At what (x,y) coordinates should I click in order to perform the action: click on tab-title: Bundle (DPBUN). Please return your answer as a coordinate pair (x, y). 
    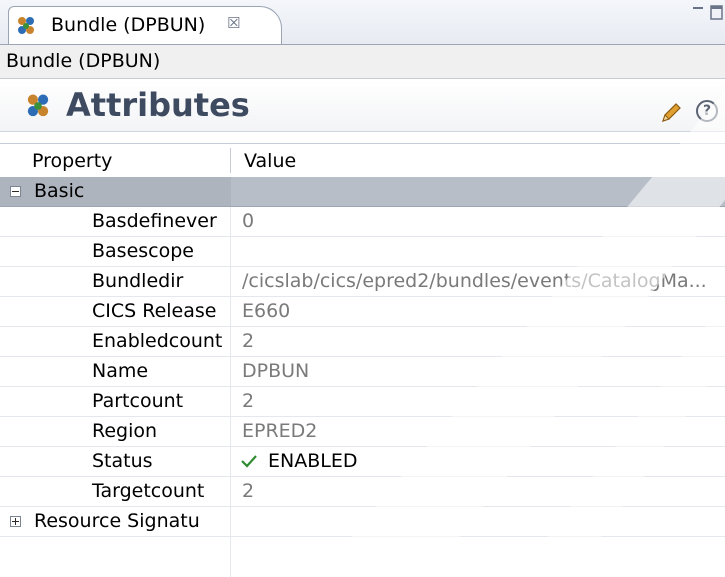
    Looking at the image, I should click on (128, 25).